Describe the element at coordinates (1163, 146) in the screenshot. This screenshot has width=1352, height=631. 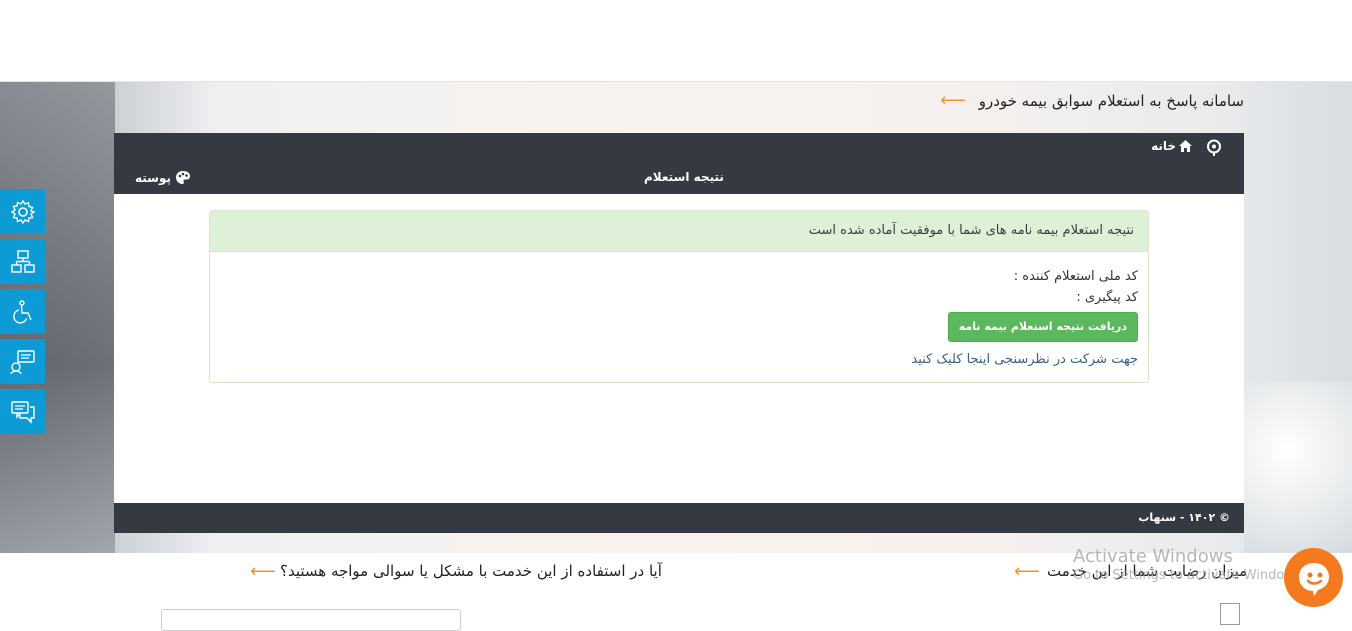
I see `nav-home-label: خانه` at that location.